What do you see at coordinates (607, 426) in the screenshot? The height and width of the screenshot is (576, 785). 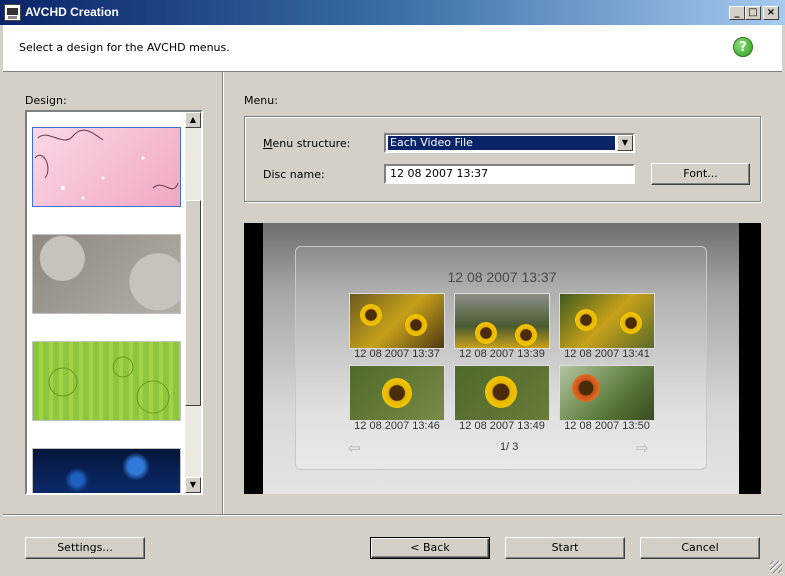 I see `preview-caption: 12 08 2007 13:50` at bounding box center [607, 426].